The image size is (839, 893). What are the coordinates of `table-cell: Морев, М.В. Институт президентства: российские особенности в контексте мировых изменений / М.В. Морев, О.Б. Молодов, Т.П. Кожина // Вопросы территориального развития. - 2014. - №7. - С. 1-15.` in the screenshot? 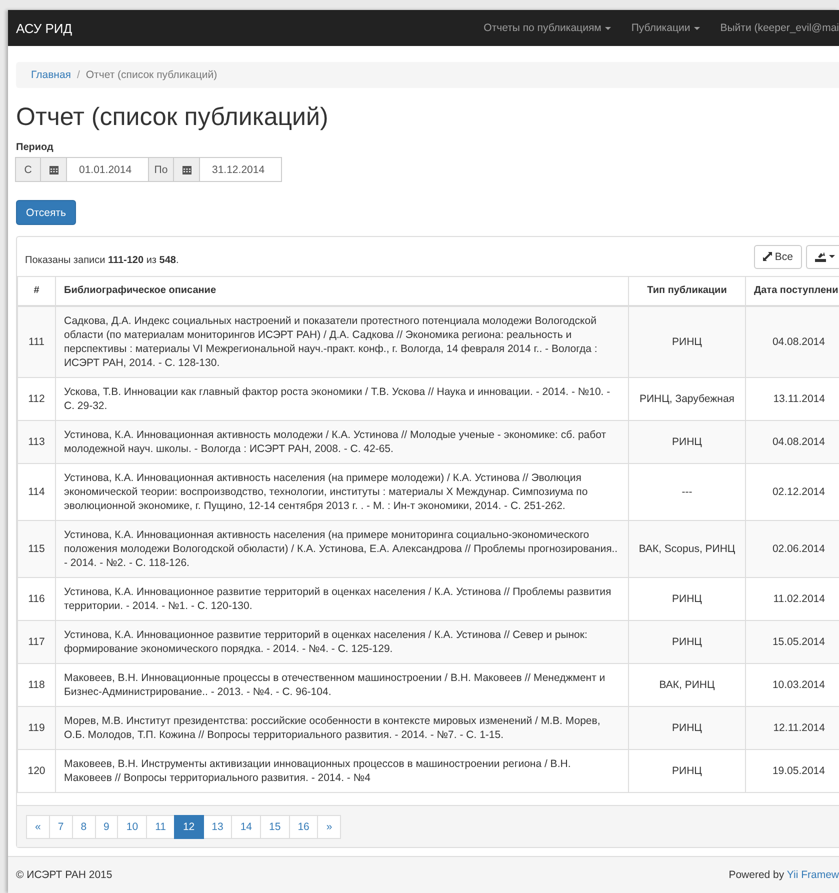 It's located at (342, 728).